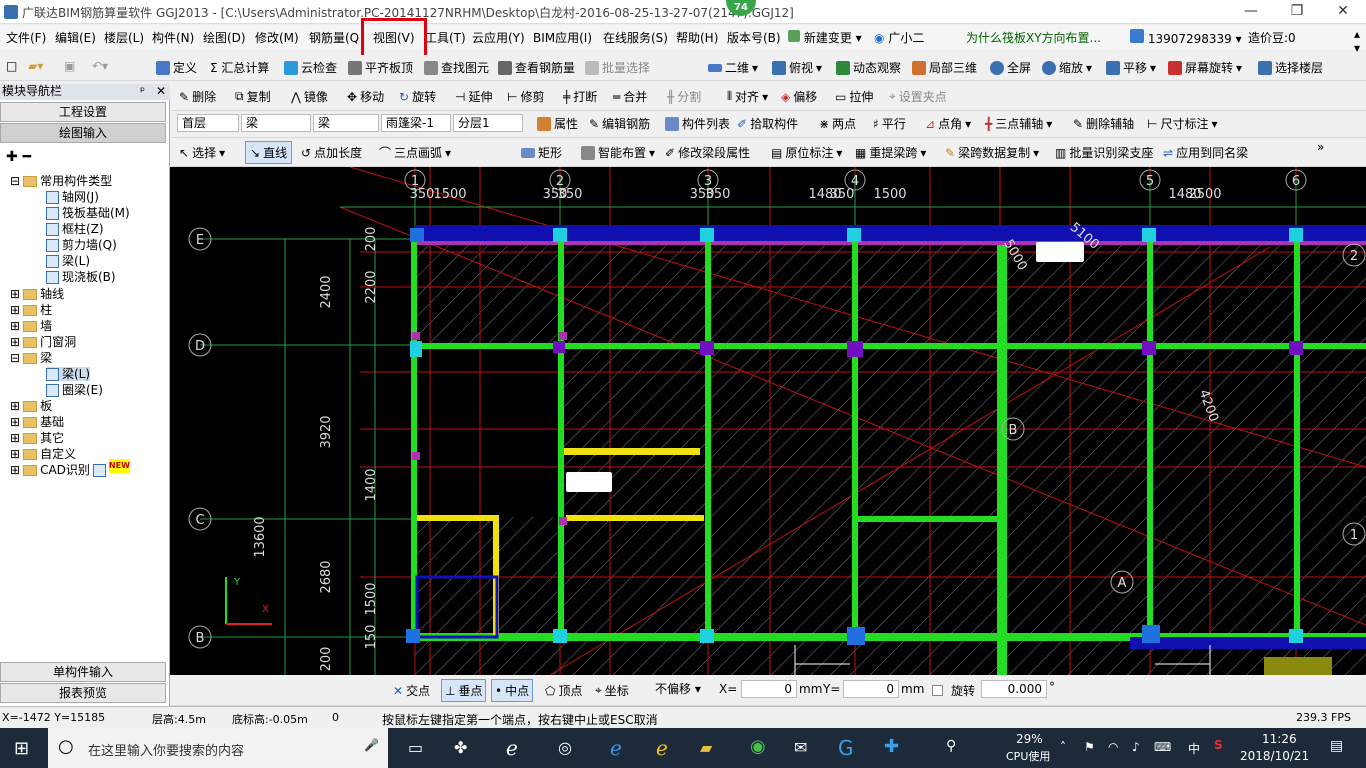 This screenshot has width=1366, height=768. What do you see at coordinates (536, 67) in the screenshot?
I see `view-rebar-button: 查看钢筋量` at bounding box center [536, 67].